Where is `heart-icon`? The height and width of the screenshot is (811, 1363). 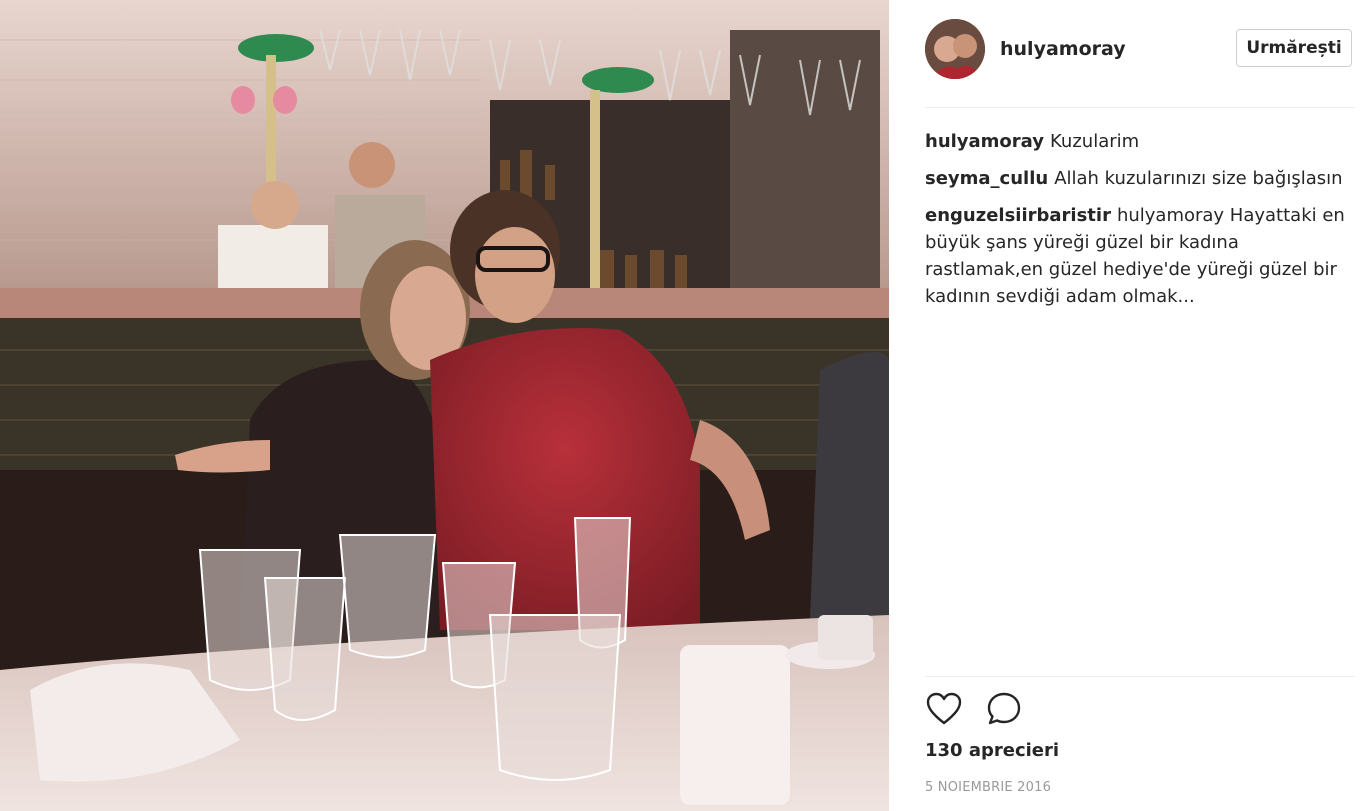 heart-icon is located at coordinates (944, 709).